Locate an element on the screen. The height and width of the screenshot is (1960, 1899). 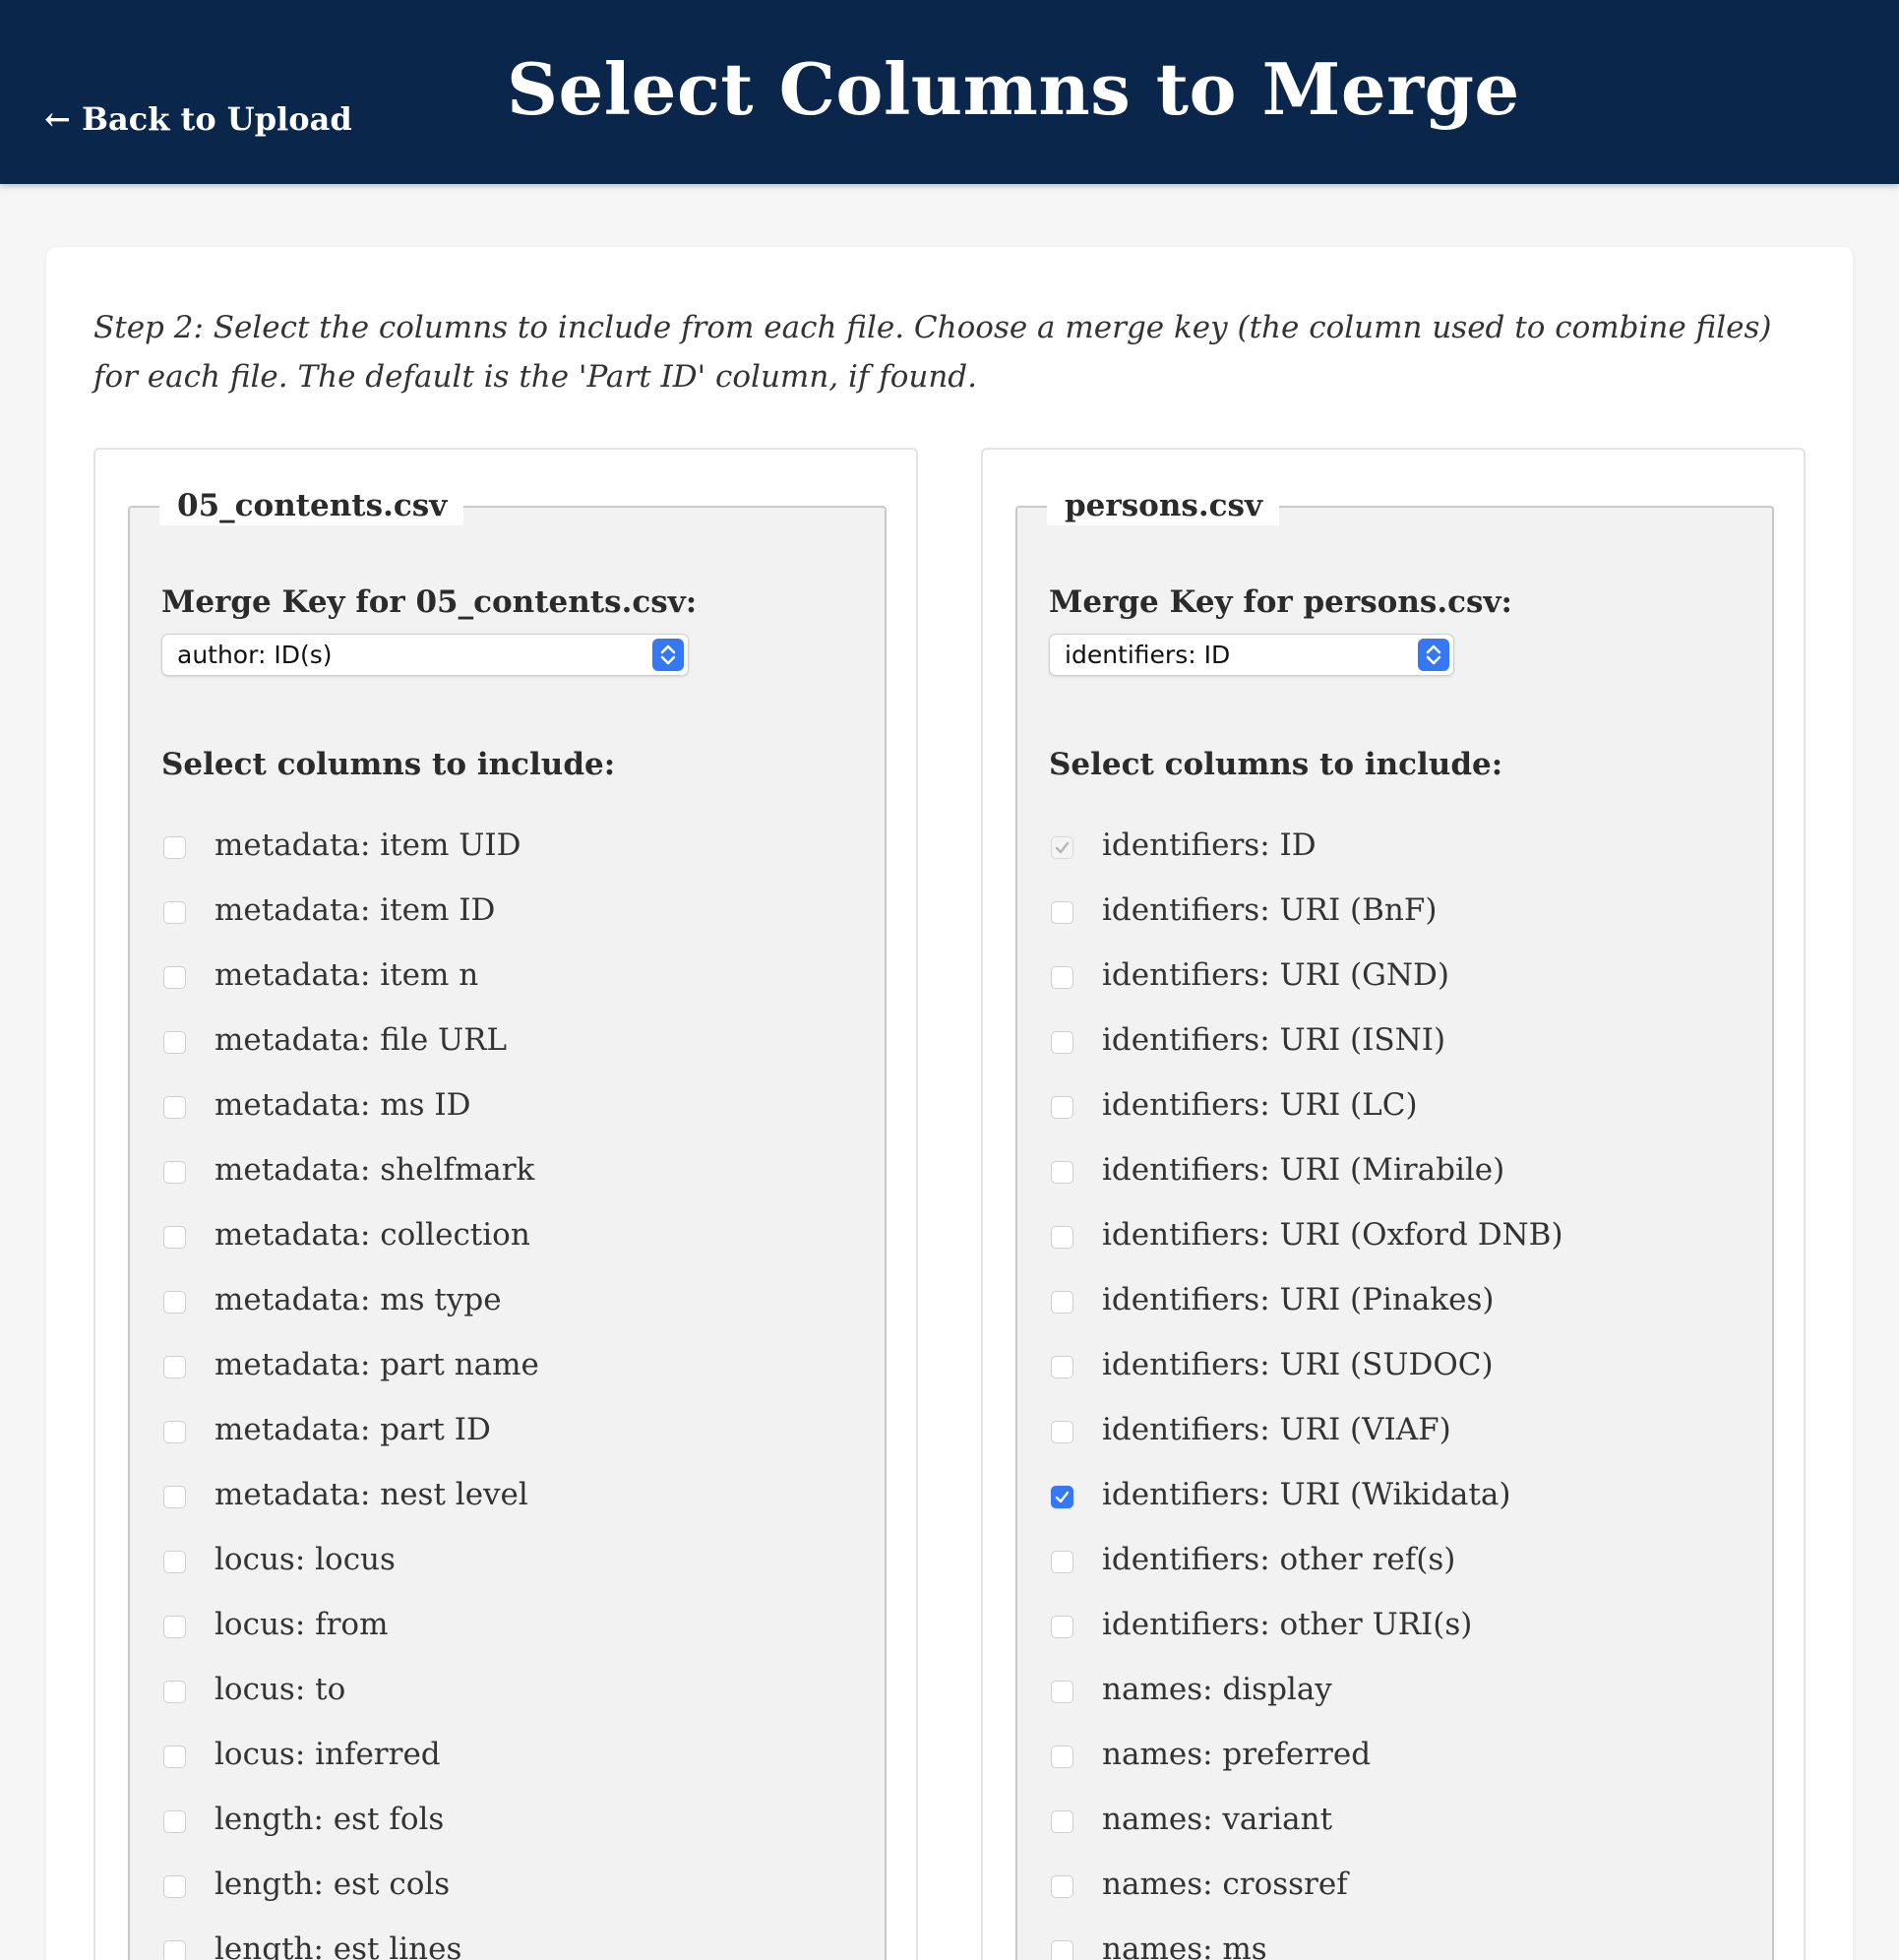
merge-key-label: Merge Key for persons.csv: is located at coordinates (1280, 602).